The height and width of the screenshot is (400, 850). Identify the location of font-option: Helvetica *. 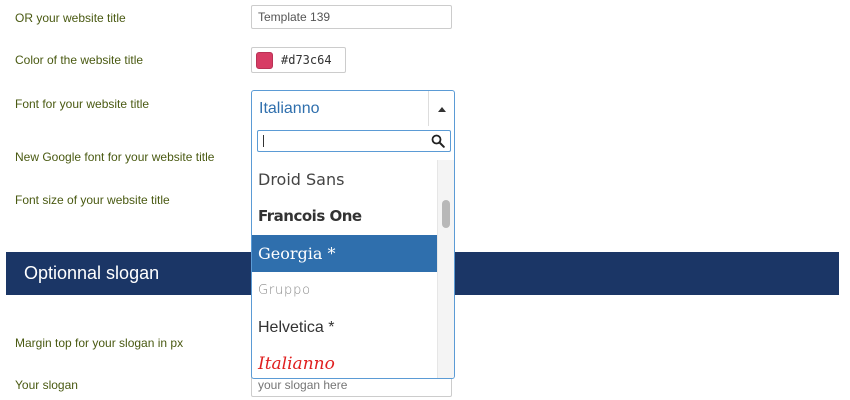
(345, 327).